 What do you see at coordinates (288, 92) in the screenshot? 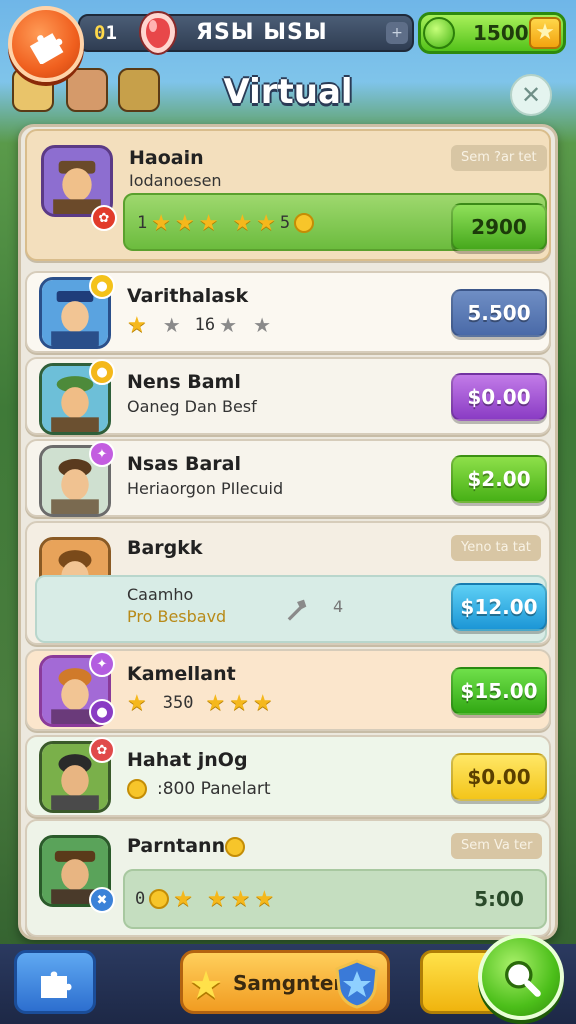
I see `page-title: Virtual` at bounding box center [288, 92].